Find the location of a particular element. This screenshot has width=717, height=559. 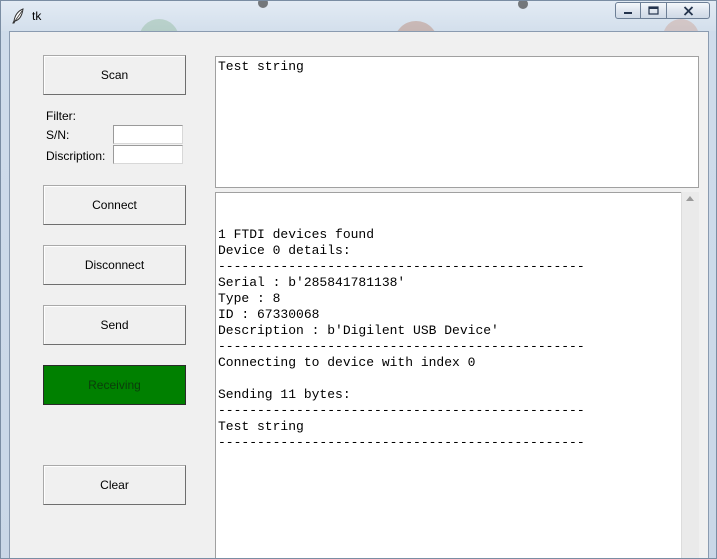

log-line: Serial : b'285841781138' is located at coordinates (312, 282).